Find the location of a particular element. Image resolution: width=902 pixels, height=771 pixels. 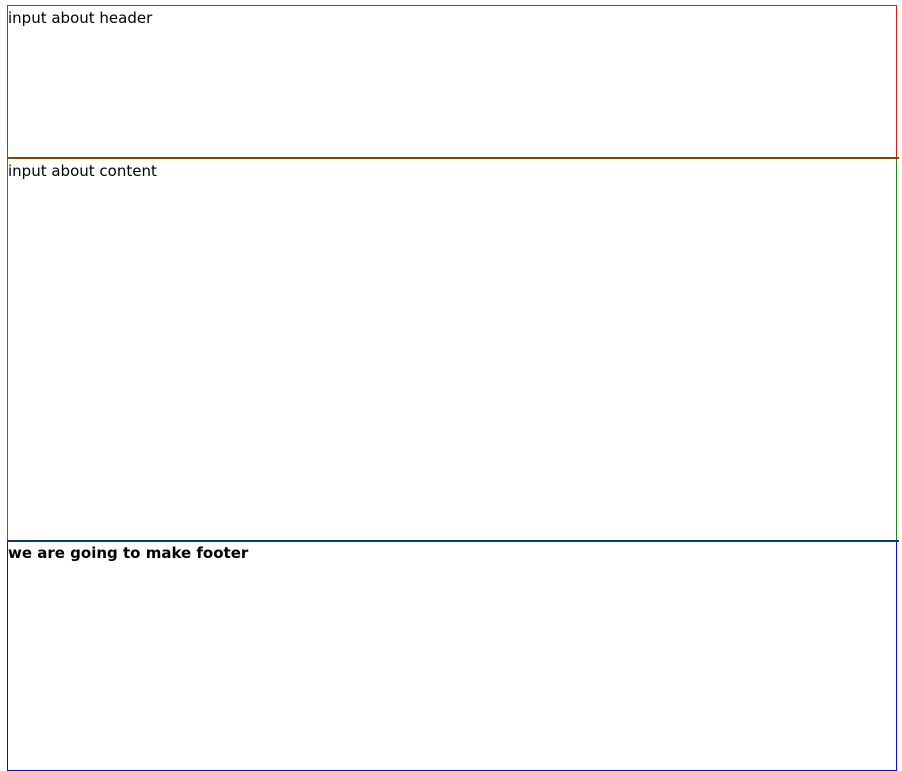

content-divider is located at coordinates (453, 158).